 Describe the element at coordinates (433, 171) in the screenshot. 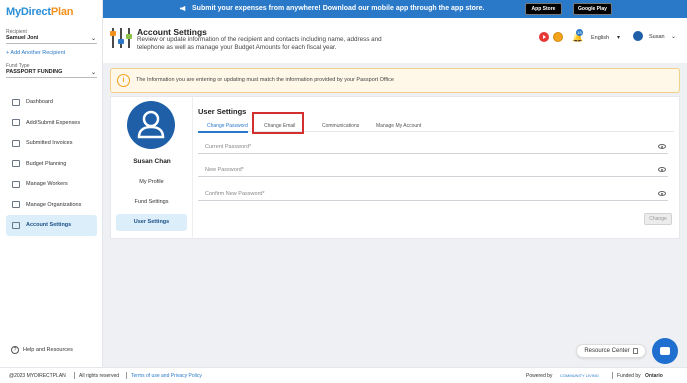

I see `new-password-field: New Password*` at that location.